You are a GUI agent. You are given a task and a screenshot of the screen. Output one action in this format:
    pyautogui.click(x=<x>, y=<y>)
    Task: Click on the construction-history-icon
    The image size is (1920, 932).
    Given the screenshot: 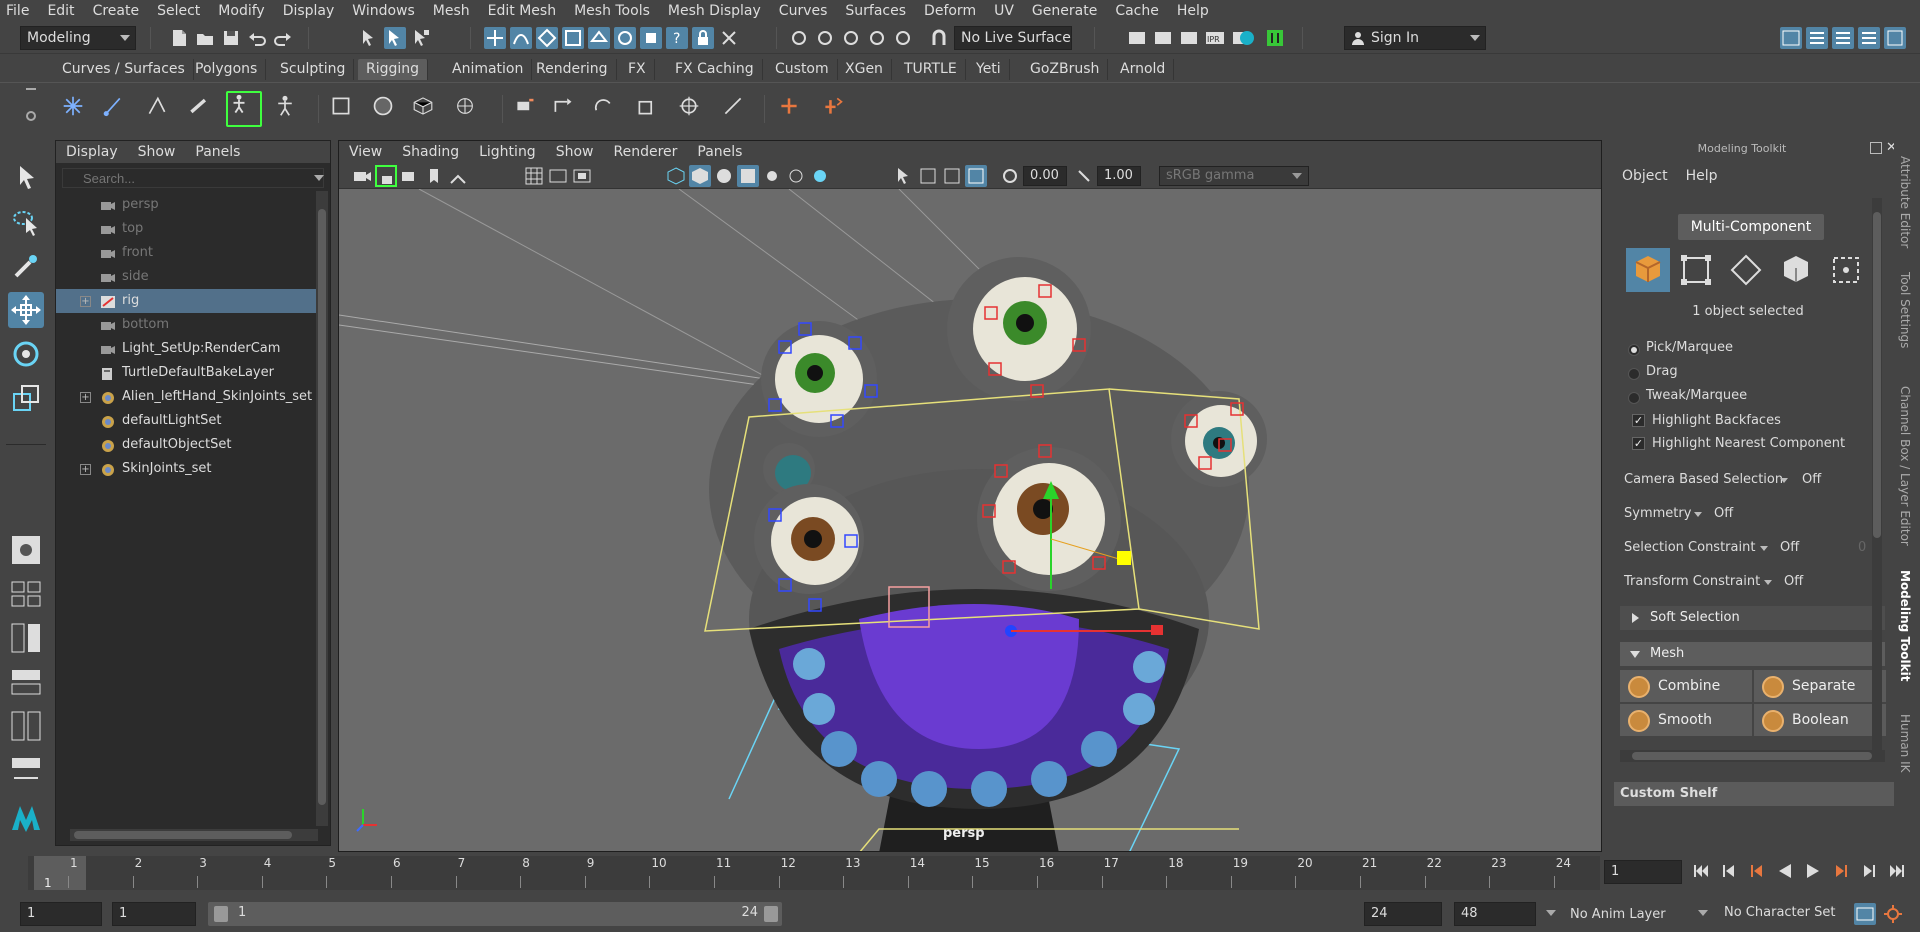 What is the action you would take?
    pyautogui.click(x=825, y=38)
    